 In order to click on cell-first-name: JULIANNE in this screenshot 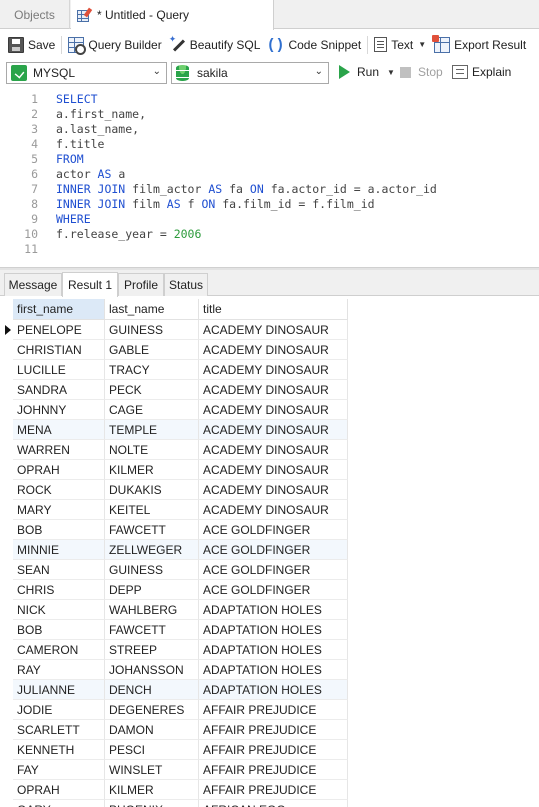, I will do `click(59, 690)`.